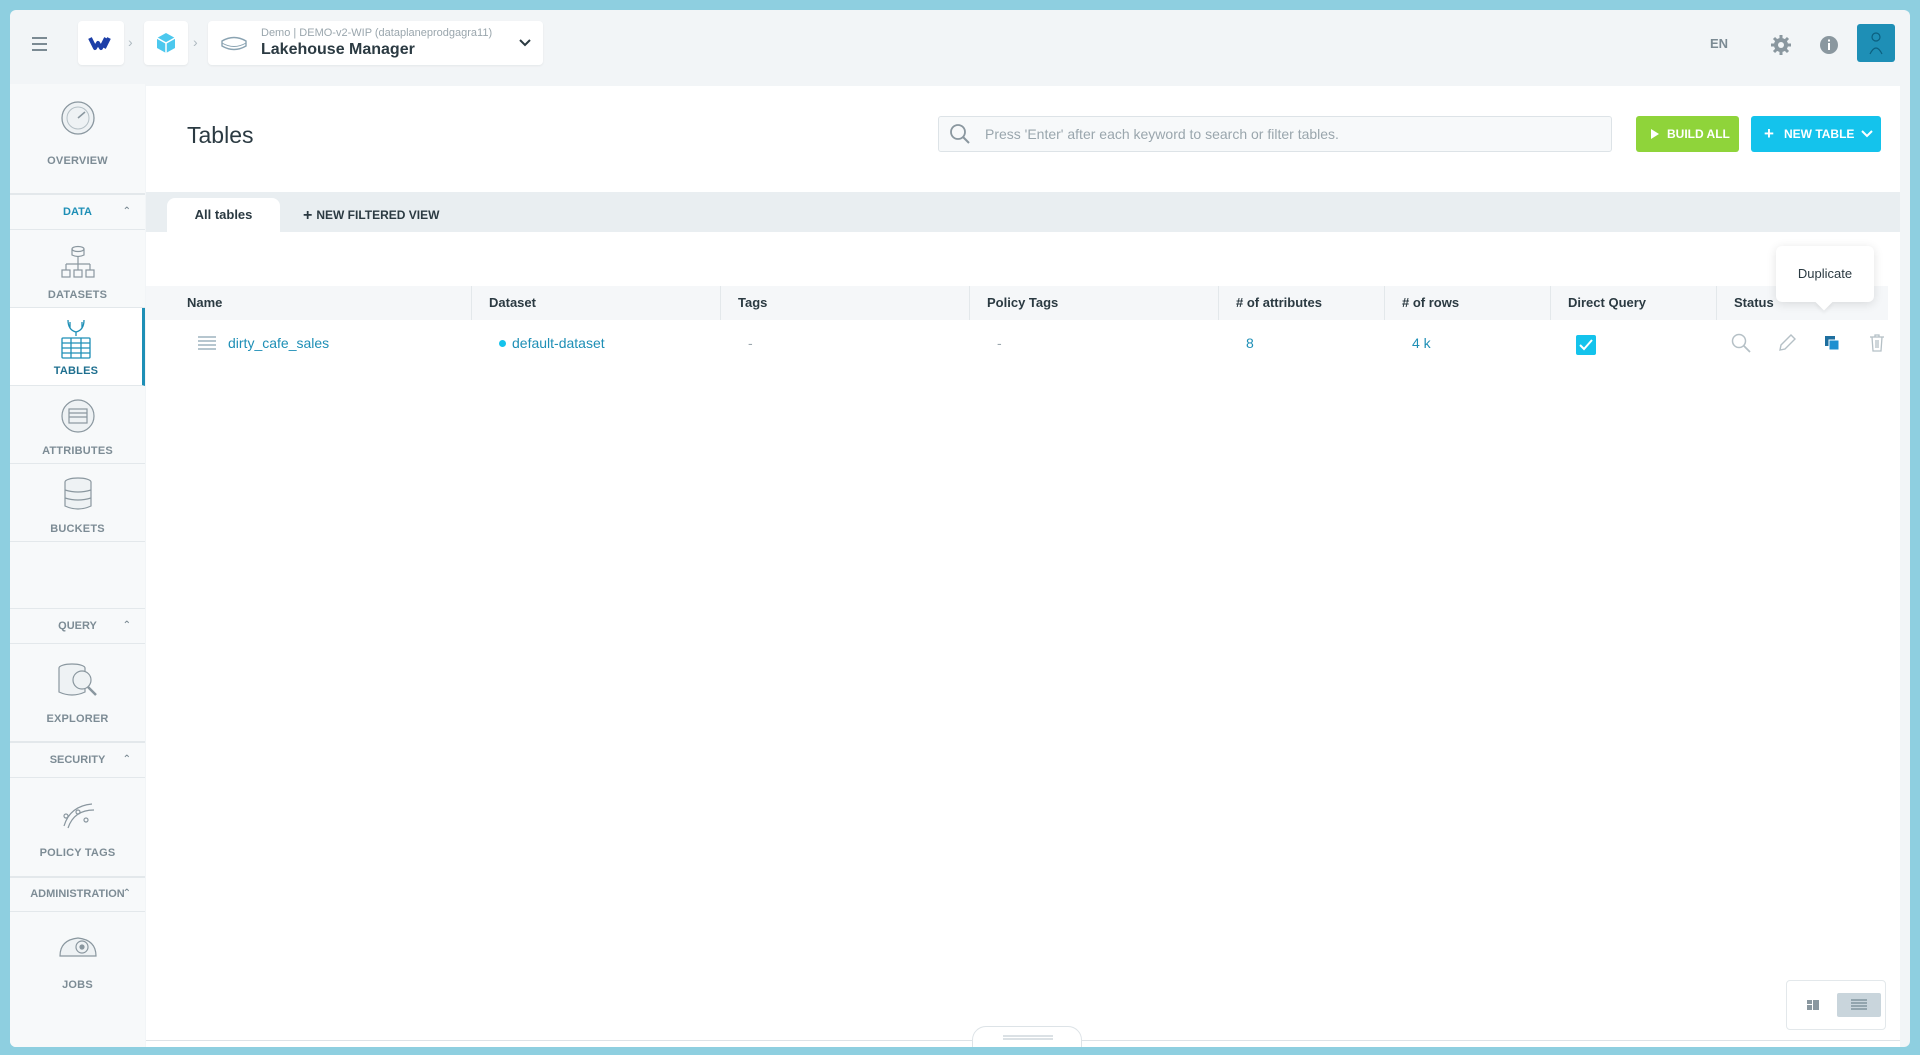 Image resolution: width=1920 pixels, height=1055 pixels. Describe the element at coordinates (750, 343) in the screenshot. I see `tags-cell: -` at that location.